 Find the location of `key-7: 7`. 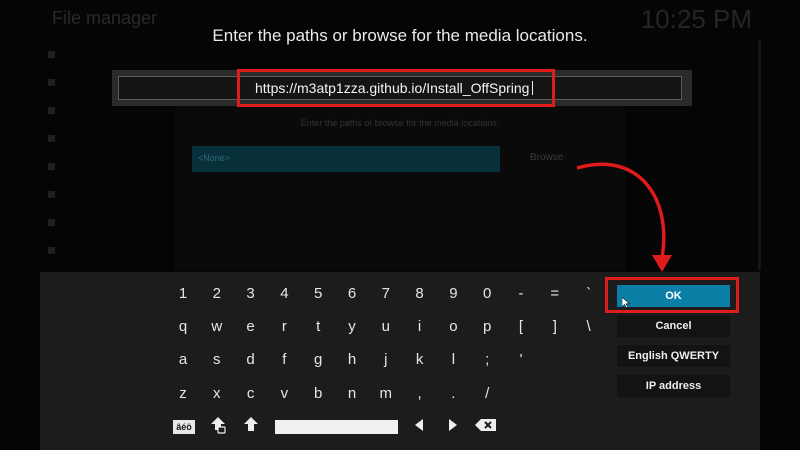

key-7: 7 is located at coordinates (386, 294).